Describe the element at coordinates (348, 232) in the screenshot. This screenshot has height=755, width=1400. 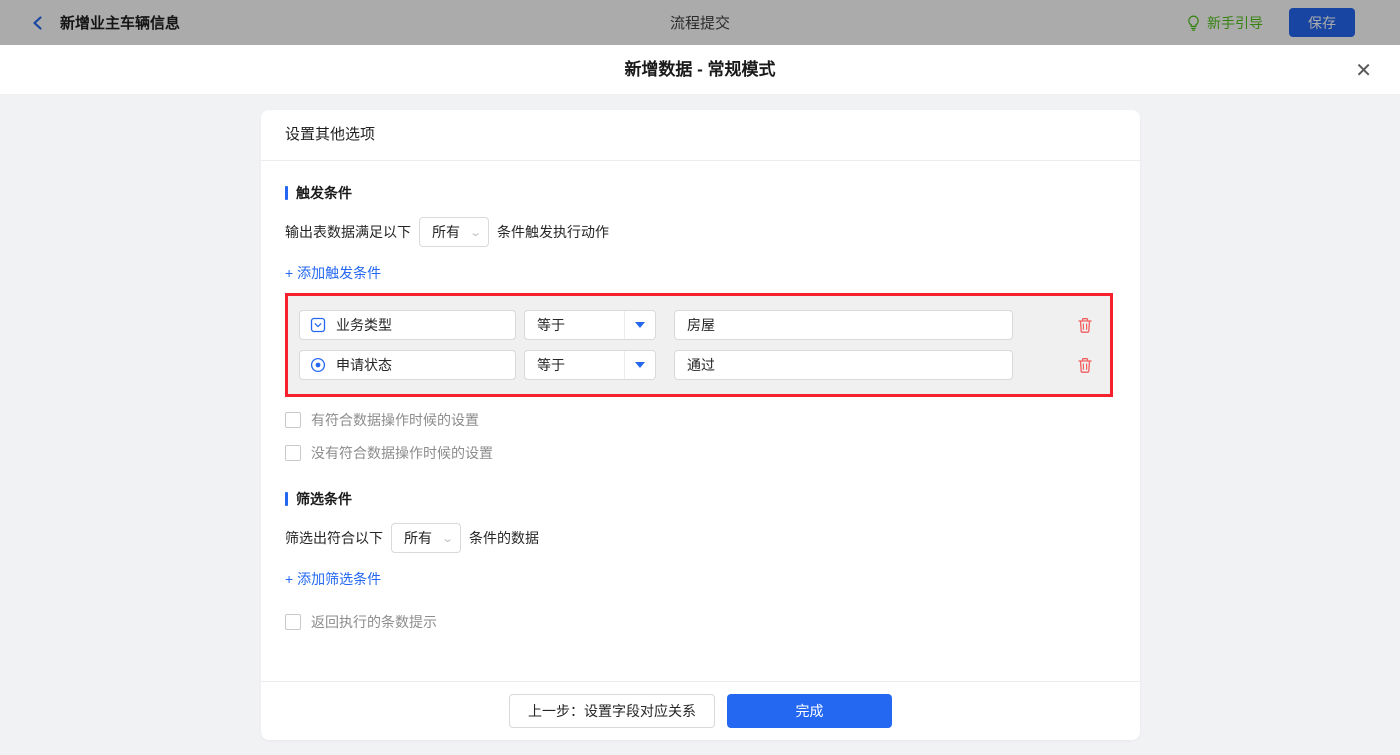
I see `trigger-sentence-prefix: 输出表数据满足以下` at that location.